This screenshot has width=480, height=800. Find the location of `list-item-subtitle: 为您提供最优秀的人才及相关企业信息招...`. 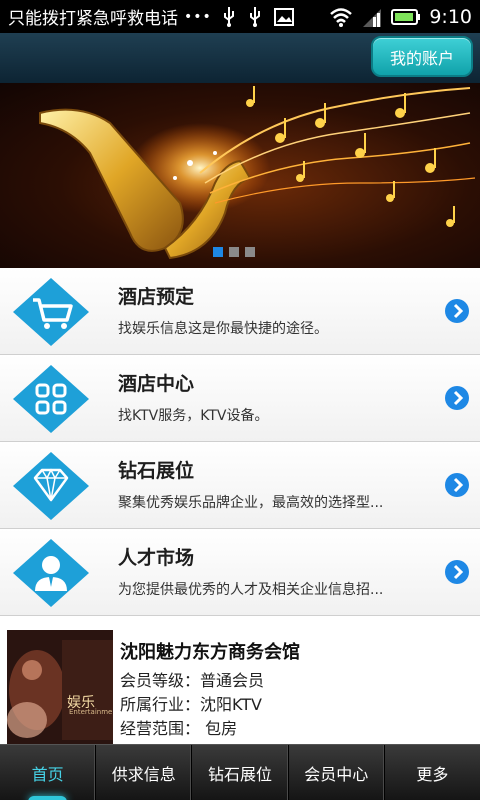

list-item-subtitle: 为您提供最优秀的人才及相关企业信息招... is located at coordinates (251, 590).